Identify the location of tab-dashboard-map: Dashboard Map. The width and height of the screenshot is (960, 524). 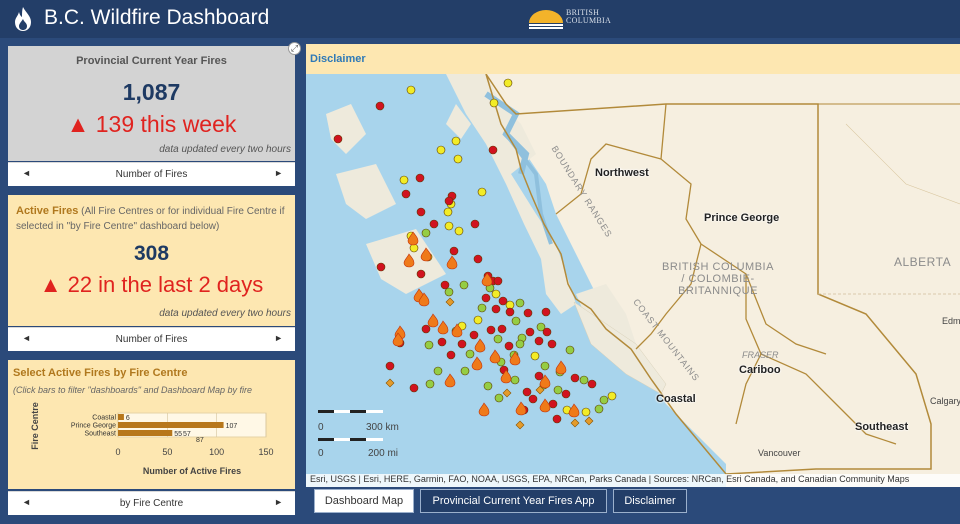
(364, 501).